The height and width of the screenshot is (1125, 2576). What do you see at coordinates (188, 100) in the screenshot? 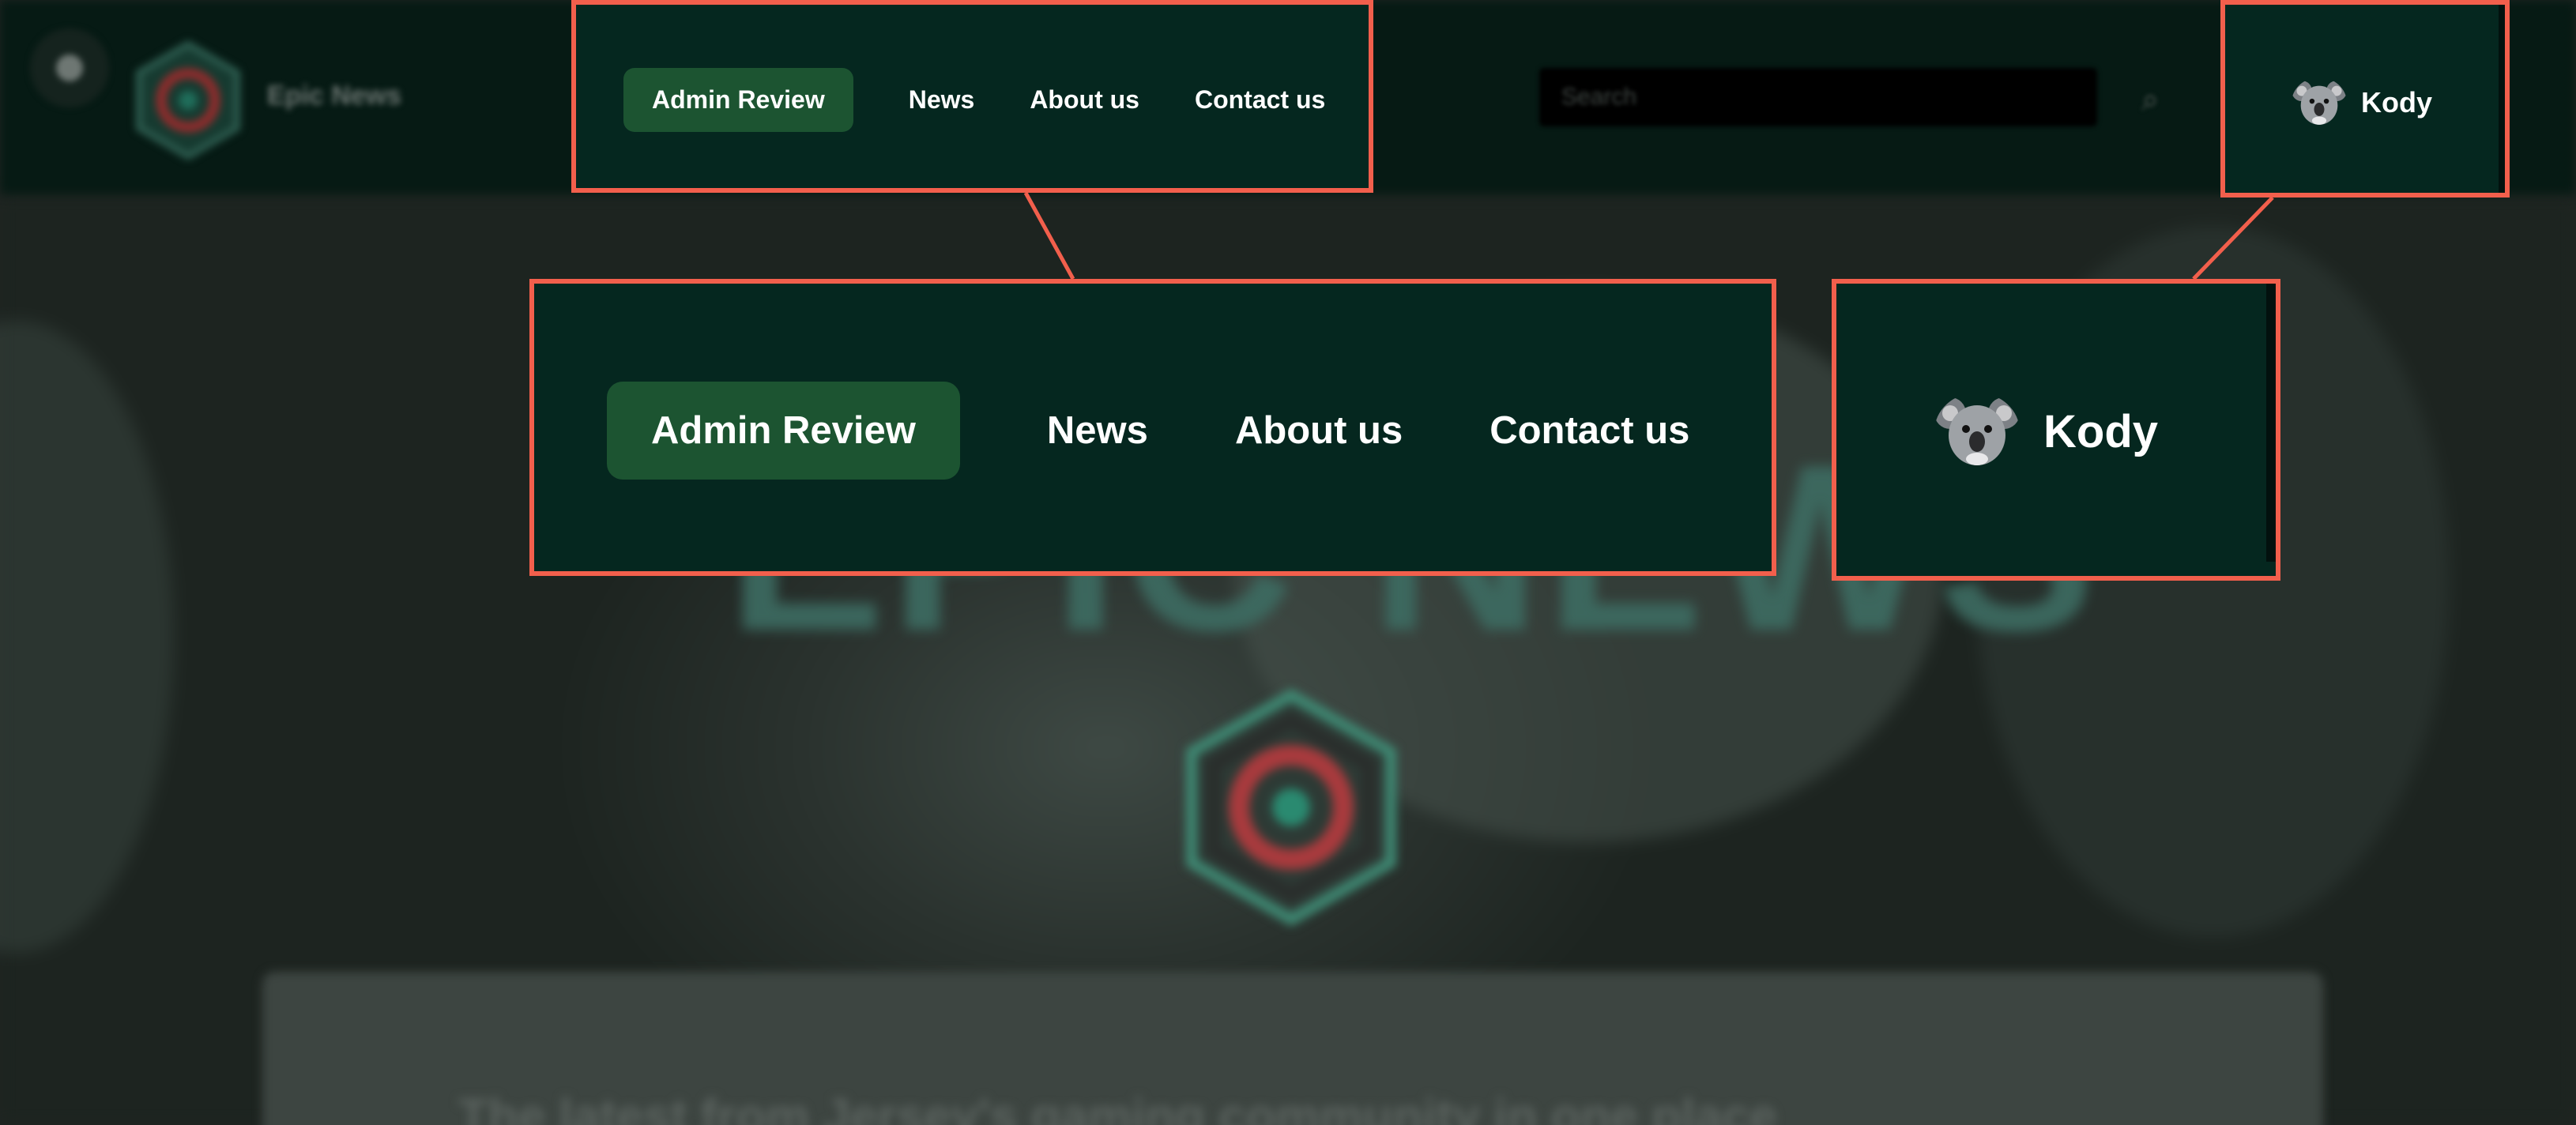
I see `site-logo-icon` at bounding box center [188, 100].